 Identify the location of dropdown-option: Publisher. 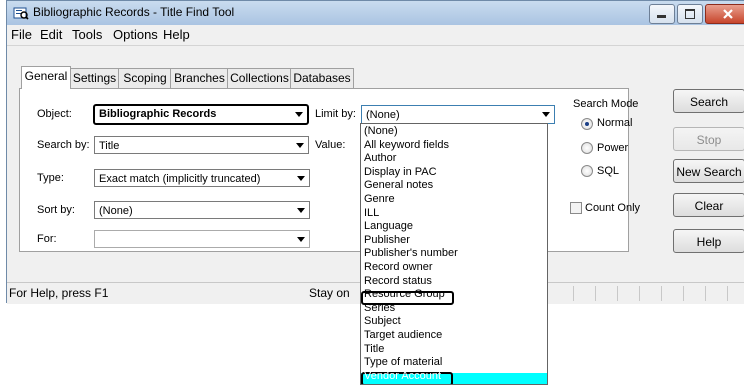
(387, 240).